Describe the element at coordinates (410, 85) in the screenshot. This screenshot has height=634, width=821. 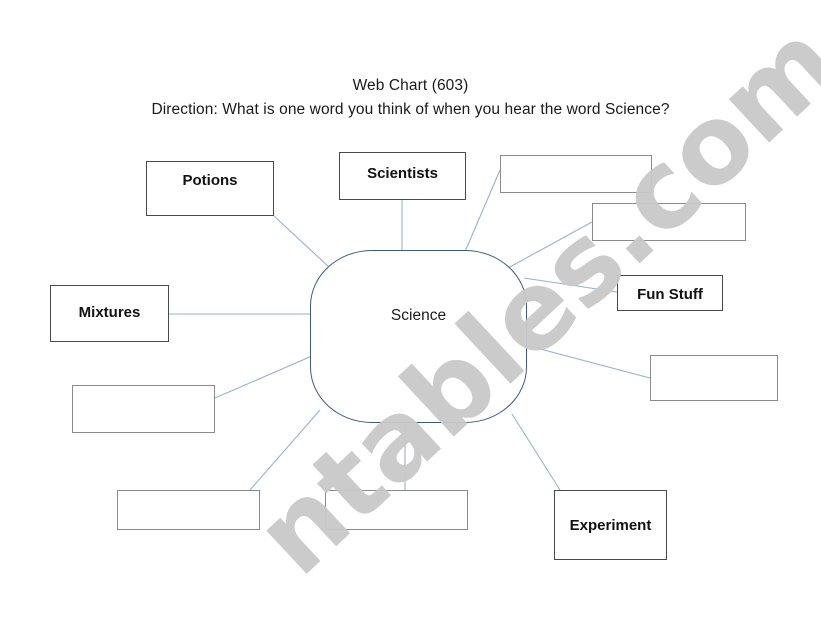
I see `chart-title: Web Chart (603)` at that location.